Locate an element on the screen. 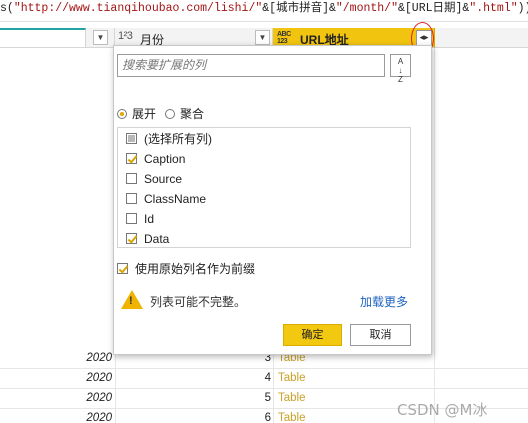 This screenshot has width=528, height=423. formula-string-3: ".html" is located at coordinates (493, 8).